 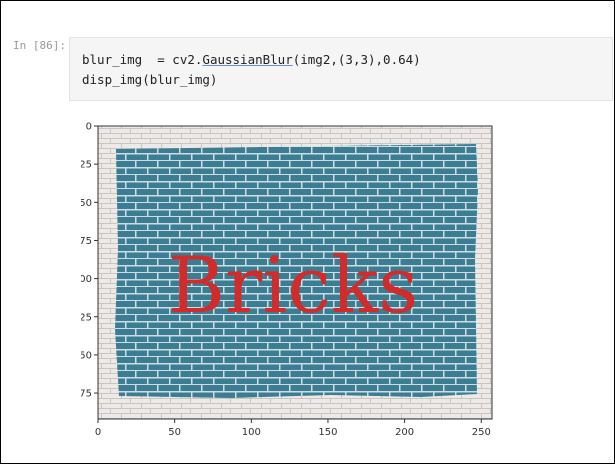 What do you see at coordinates (86, 241) in the screenshot?
I see `y-tick-label: 75` at bounding box center [86, 241].